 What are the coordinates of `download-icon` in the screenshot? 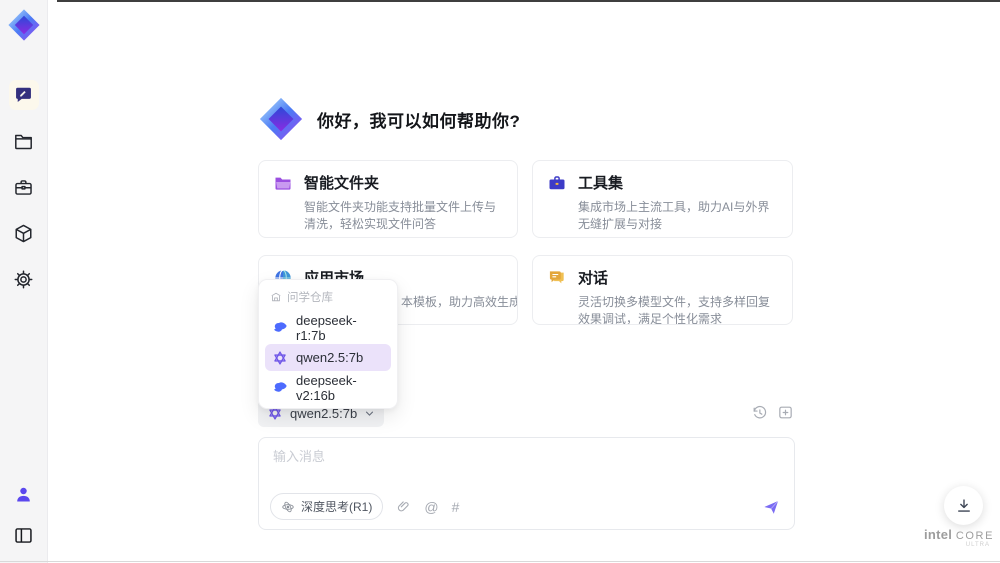 It's located at (963, 505).